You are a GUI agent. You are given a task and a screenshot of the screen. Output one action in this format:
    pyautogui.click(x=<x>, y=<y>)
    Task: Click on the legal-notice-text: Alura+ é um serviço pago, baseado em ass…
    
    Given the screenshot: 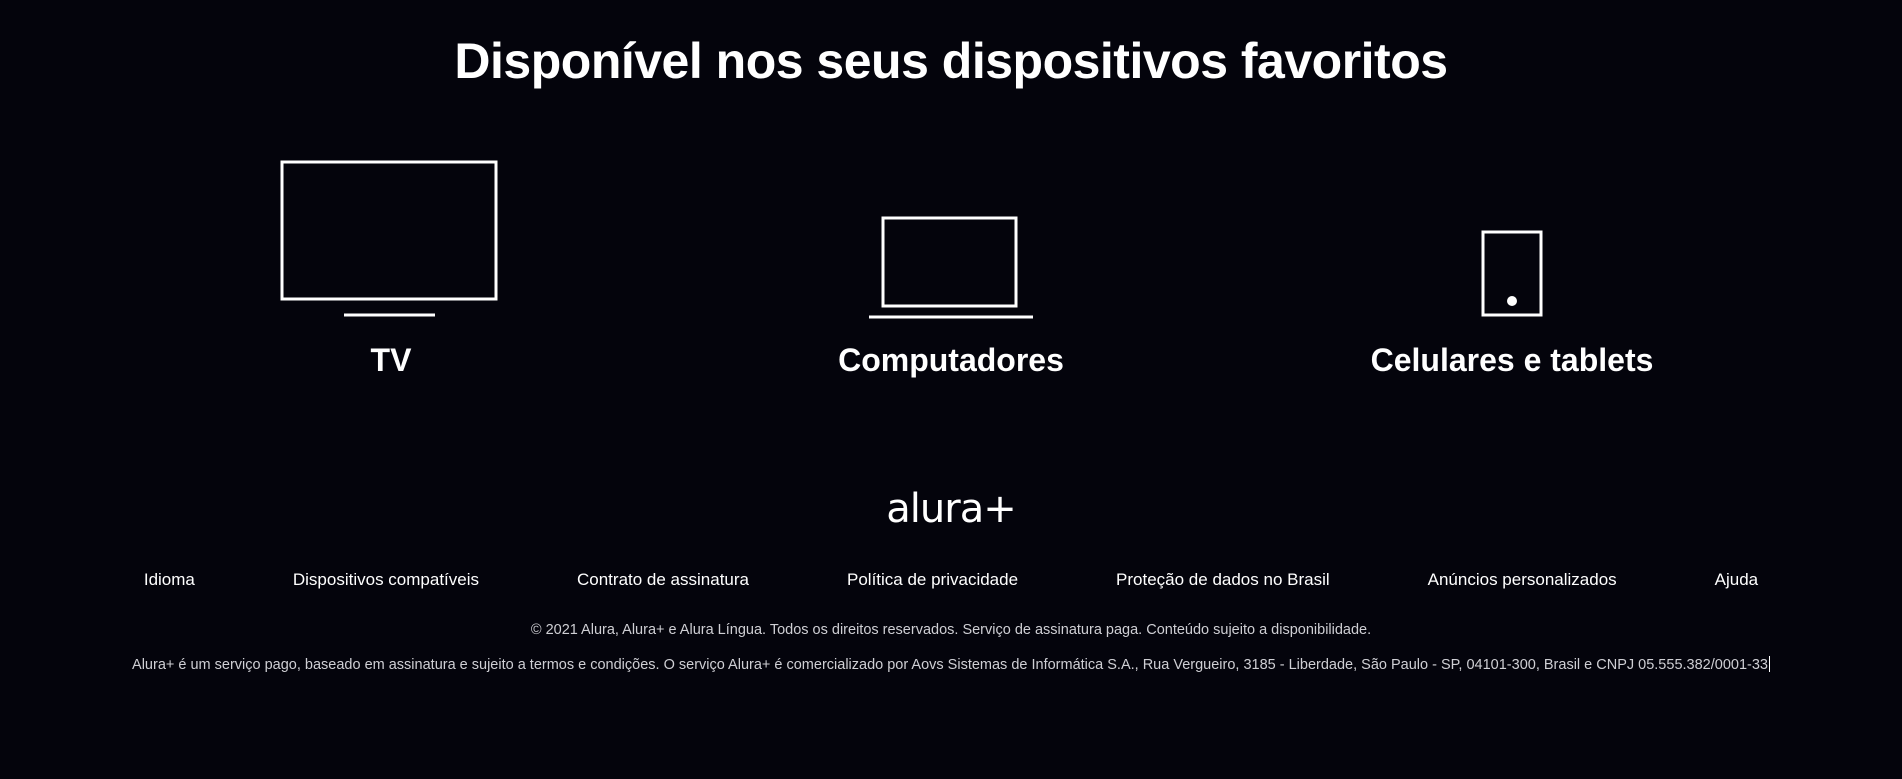 What is the action you would take?
    pyautogui.click(x=950, y=665)
    